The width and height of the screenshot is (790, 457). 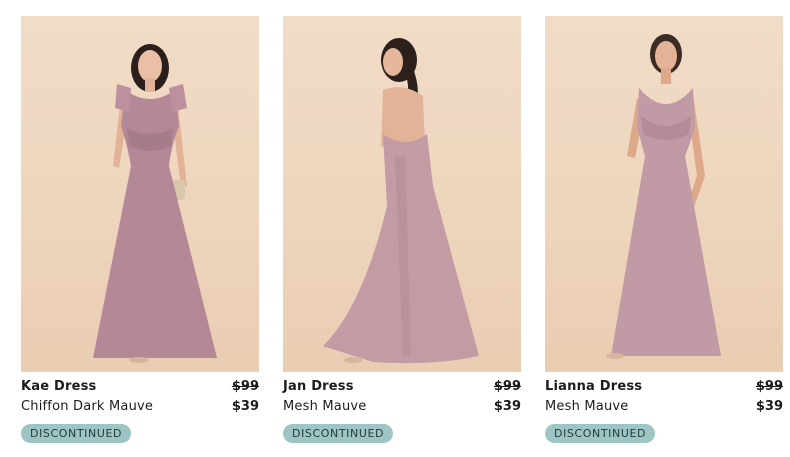 I want to click on product-name: Lianna Dress, so click(x=593, y=386).